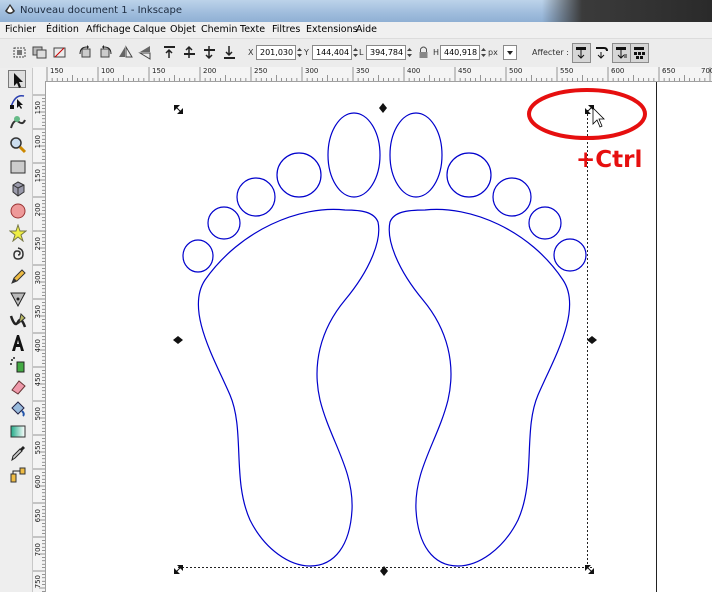  Describe the element at coordinates (621, 53) in the screenshot. I see `affect-gradients-button` at that location.